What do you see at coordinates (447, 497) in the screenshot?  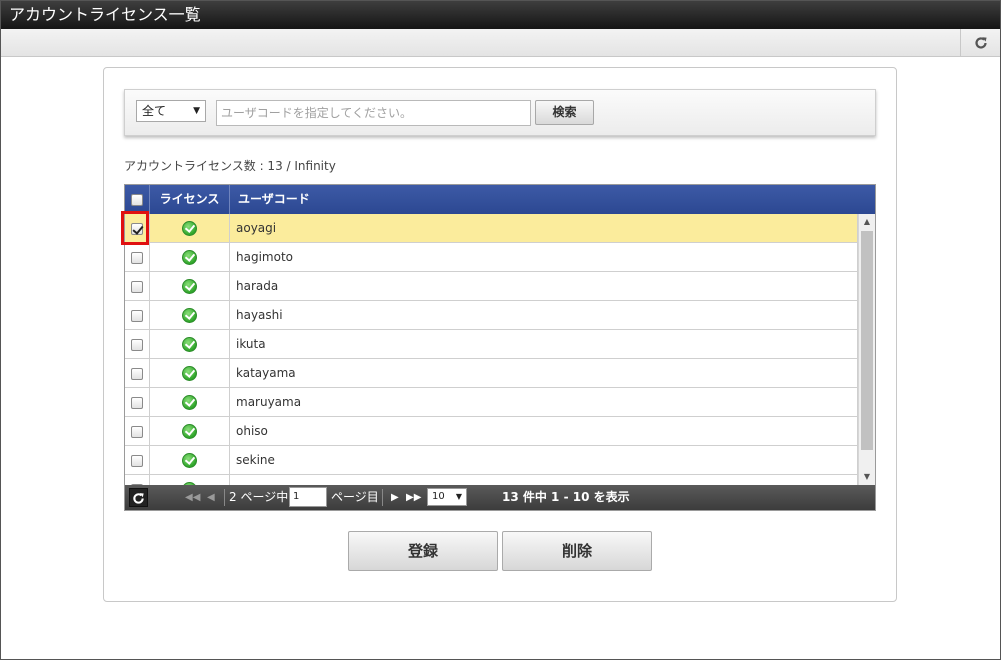 I see `page-size-select: 10 ▼` at bounding box center [447, 497].